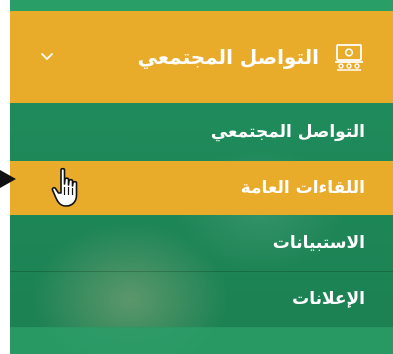  Describe the element at coordinates (318, 243) in the screenshot. I see `submenu-item-label: الاستبيانات` at that location.